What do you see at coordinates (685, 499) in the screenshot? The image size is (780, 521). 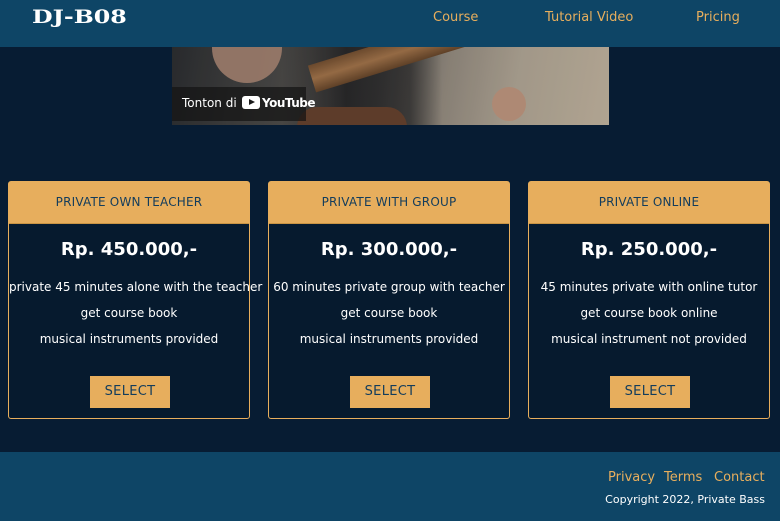 I see `copyright-text: Copyright 2022, Private Bass` at bounding box center [685, 499].